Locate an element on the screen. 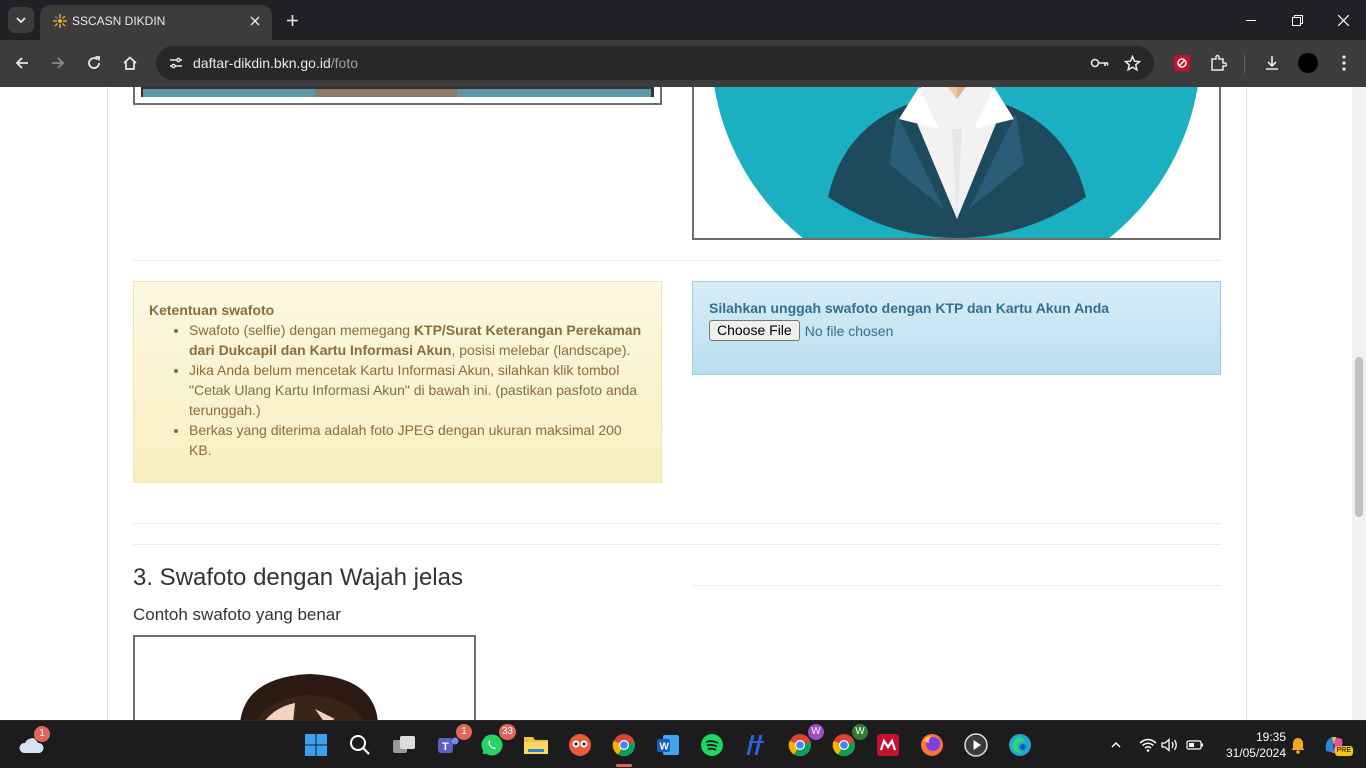 Image resolution: width=1366 pixels, height=768 pixels. tab-search-button is located at coordinates (21, 20).